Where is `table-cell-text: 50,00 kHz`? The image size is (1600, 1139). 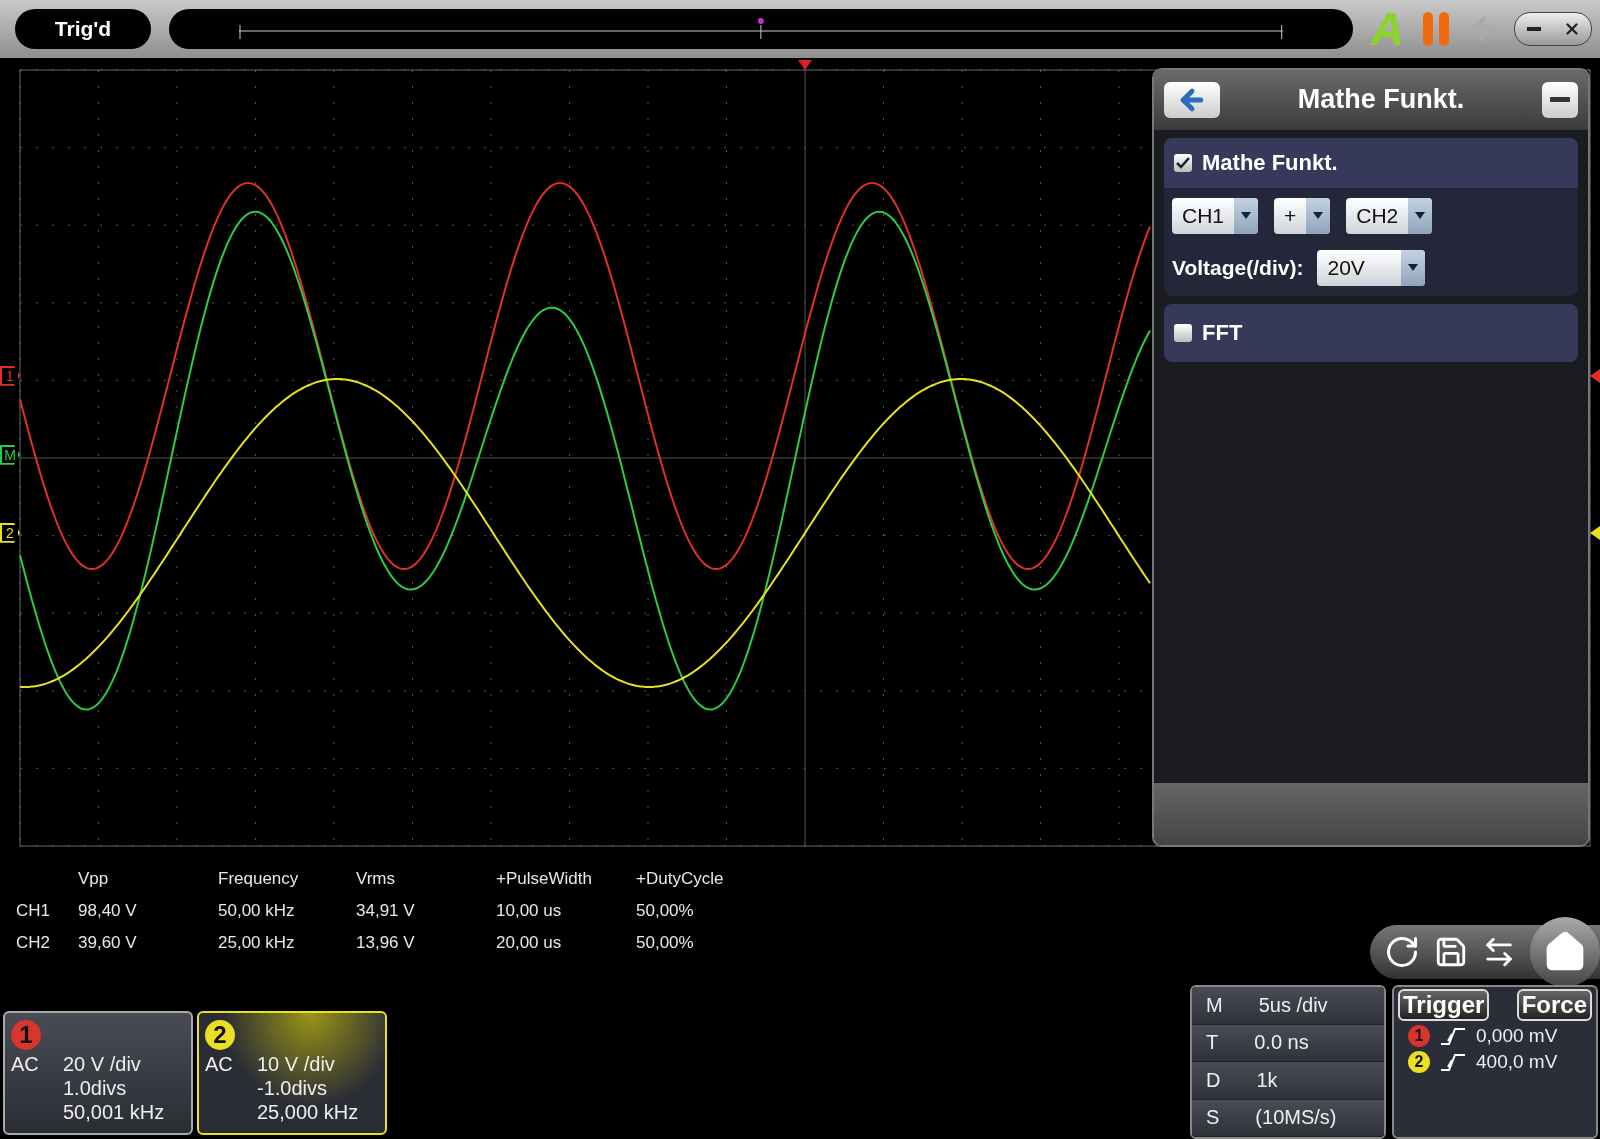
table-cell-text: 50,00 kHz is located at coordinates (257, 911).